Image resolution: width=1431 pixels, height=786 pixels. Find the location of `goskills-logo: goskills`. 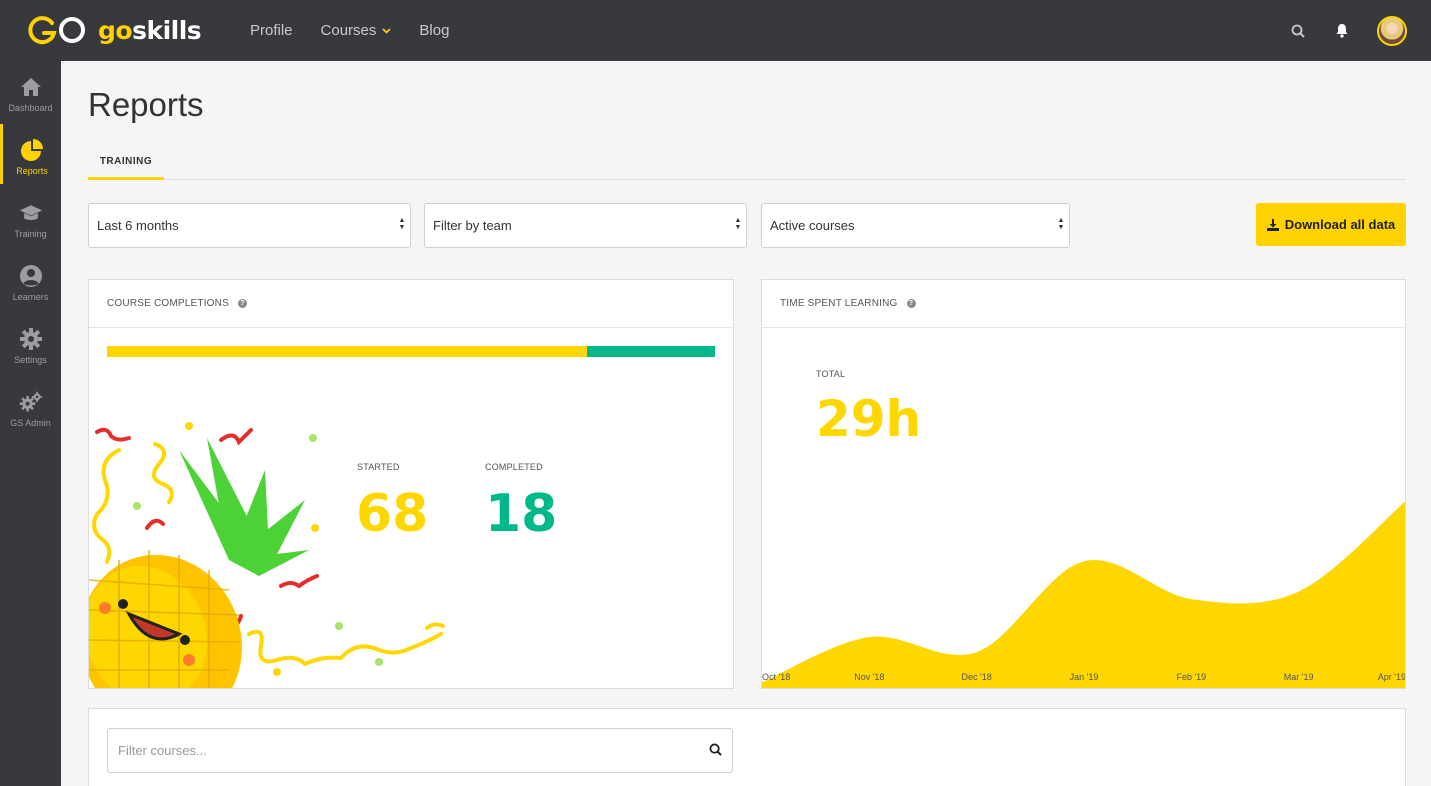

goskills-logo: goskills is located at coordinates (114, 30).